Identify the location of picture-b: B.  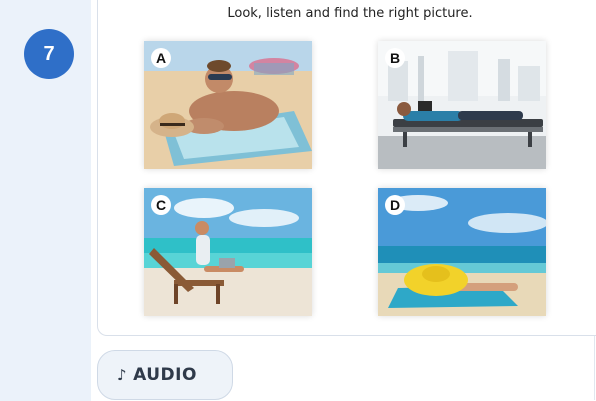
(462, 105).